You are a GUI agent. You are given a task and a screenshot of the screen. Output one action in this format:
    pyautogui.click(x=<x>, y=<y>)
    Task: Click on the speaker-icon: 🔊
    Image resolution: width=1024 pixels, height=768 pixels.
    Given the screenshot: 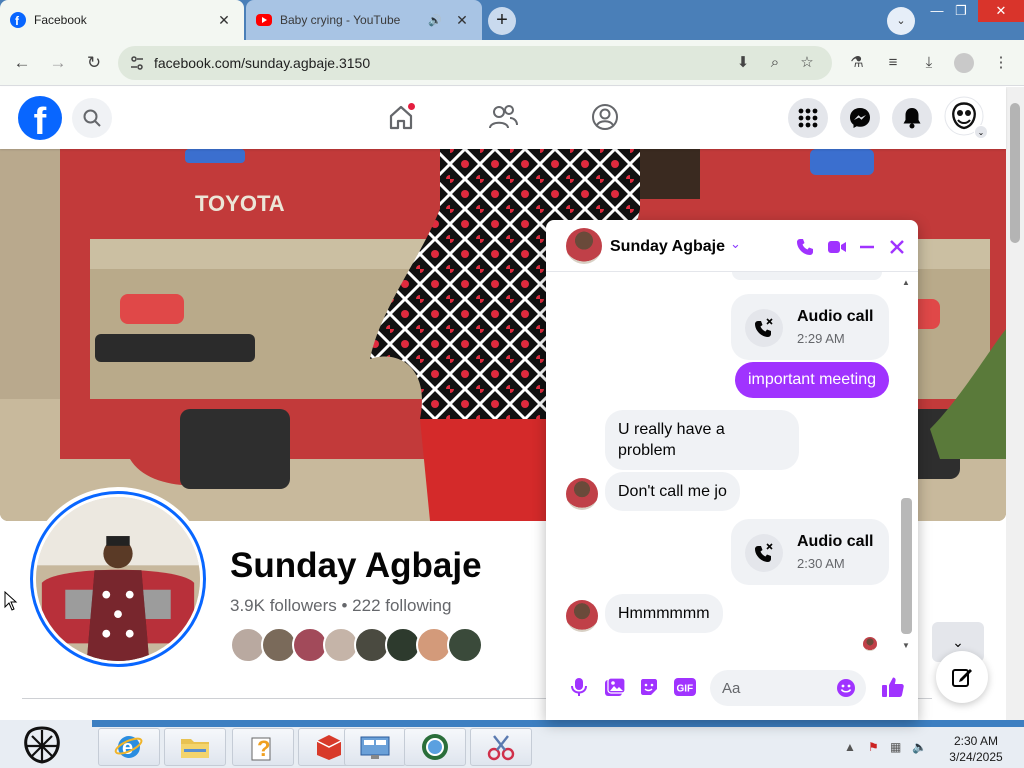 What is the action you would take?
    pyautogui.click(x=437, y=20)
    